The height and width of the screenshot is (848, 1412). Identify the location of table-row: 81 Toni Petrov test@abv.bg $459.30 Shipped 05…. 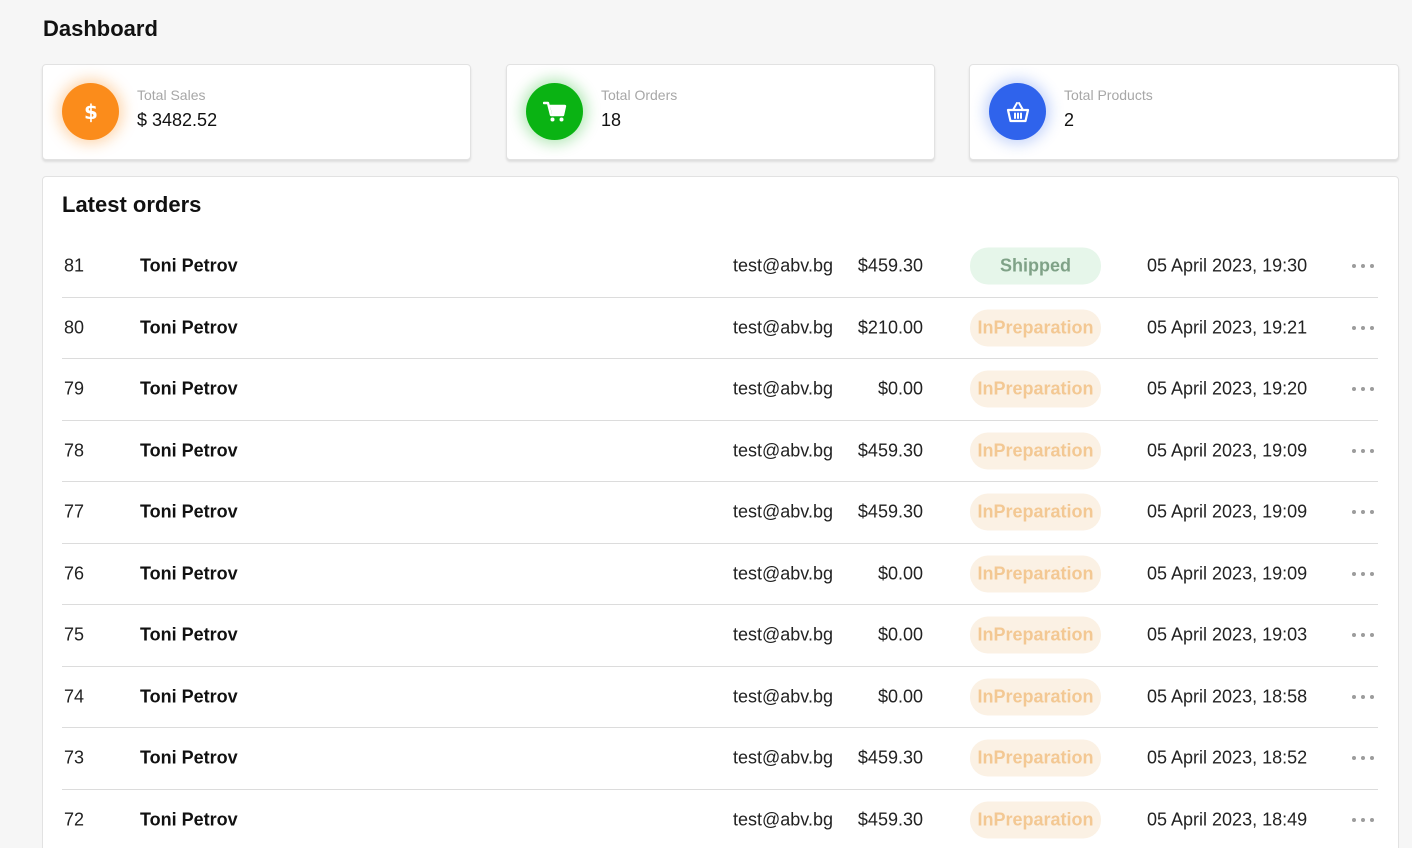
(720, 267).